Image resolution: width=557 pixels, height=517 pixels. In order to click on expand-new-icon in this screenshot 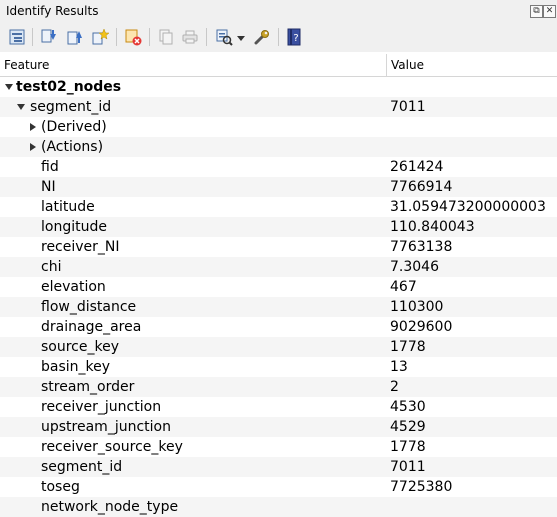, I will do `click(100, 37)`.